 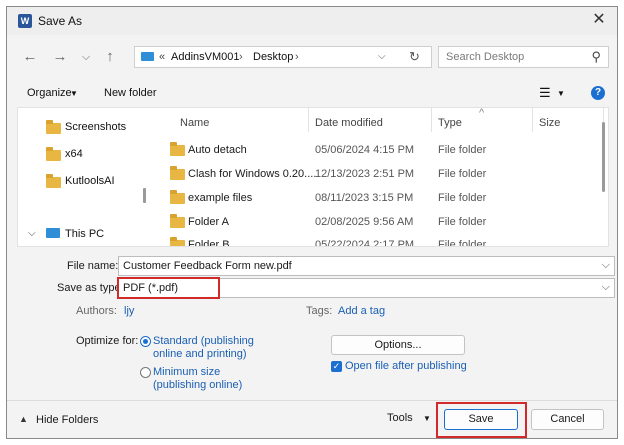 What do you see at coordinates (361, 311) in the screenshot?
I see `add-tag-link: Add a tag` at bounding box center [361, 311].